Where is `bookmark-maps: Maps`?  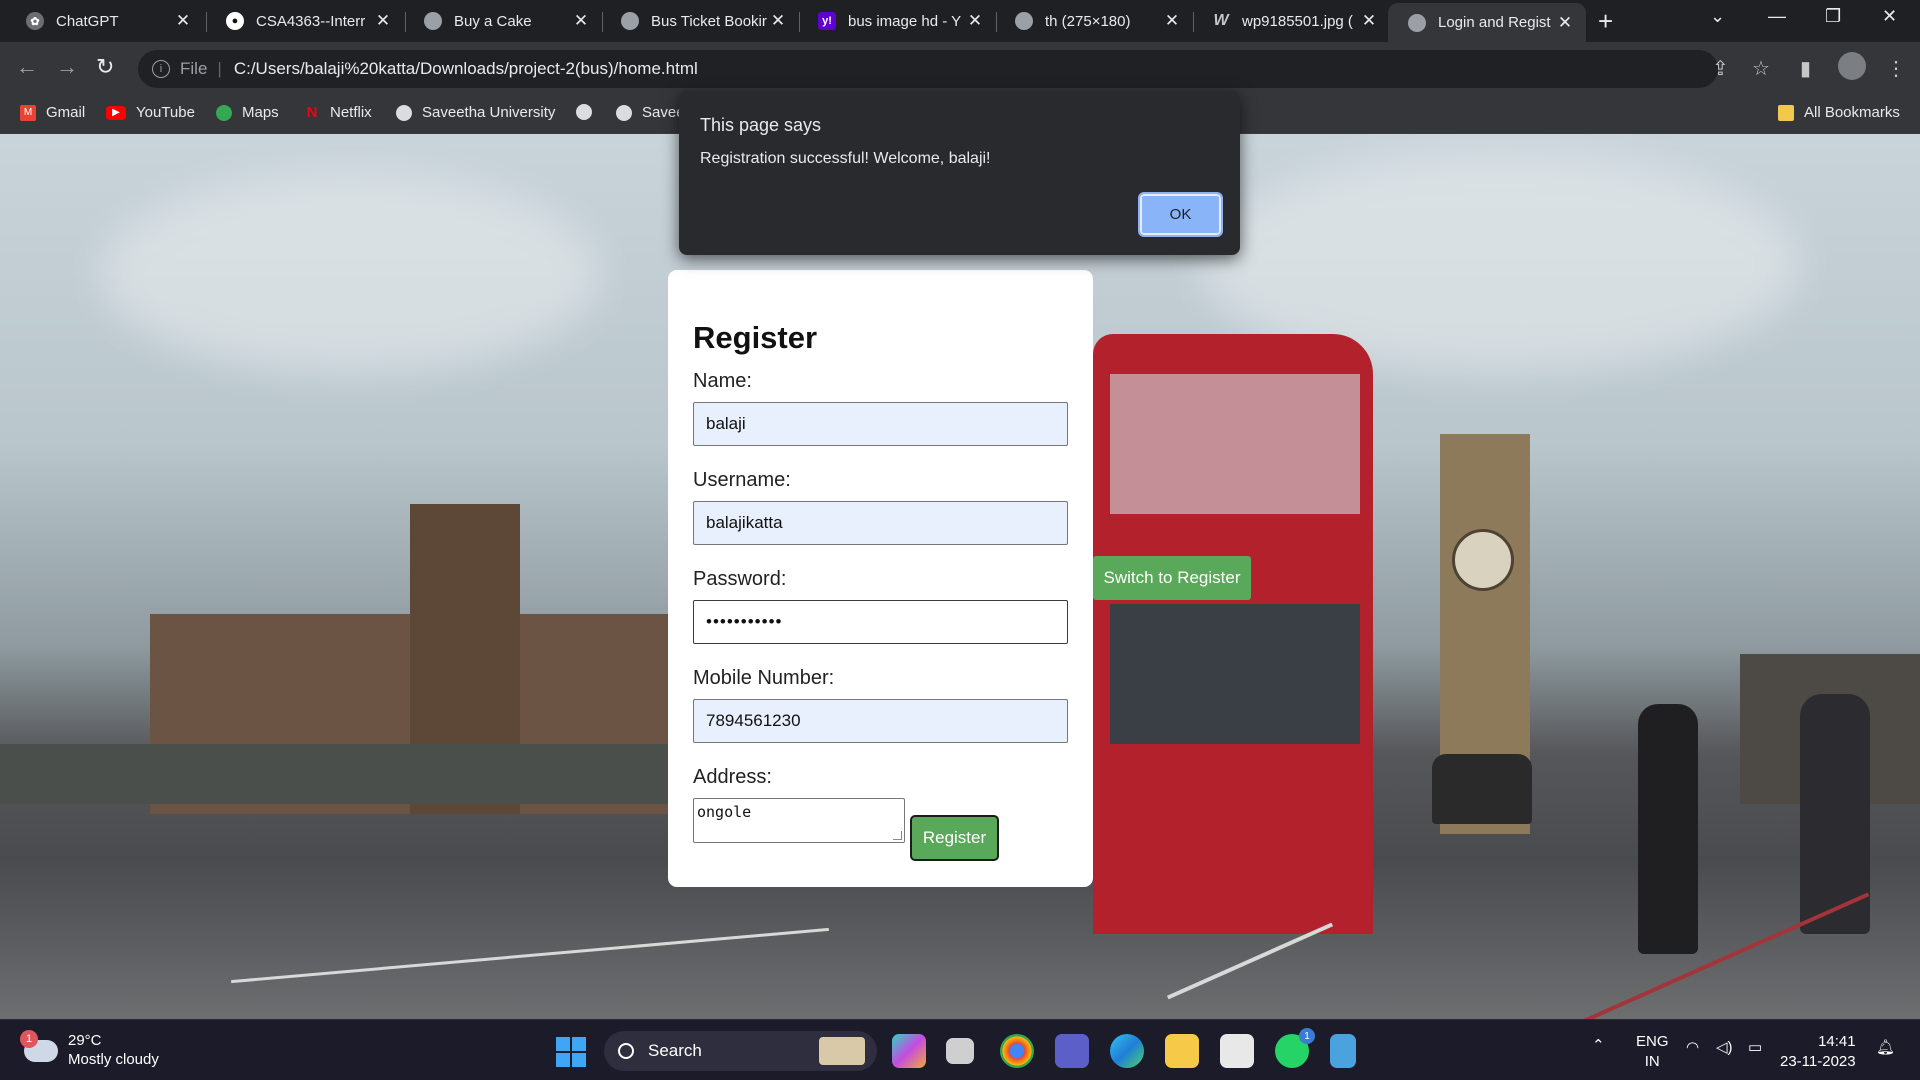
bookmark-maps: Maps is located at coordinates (247, 112).